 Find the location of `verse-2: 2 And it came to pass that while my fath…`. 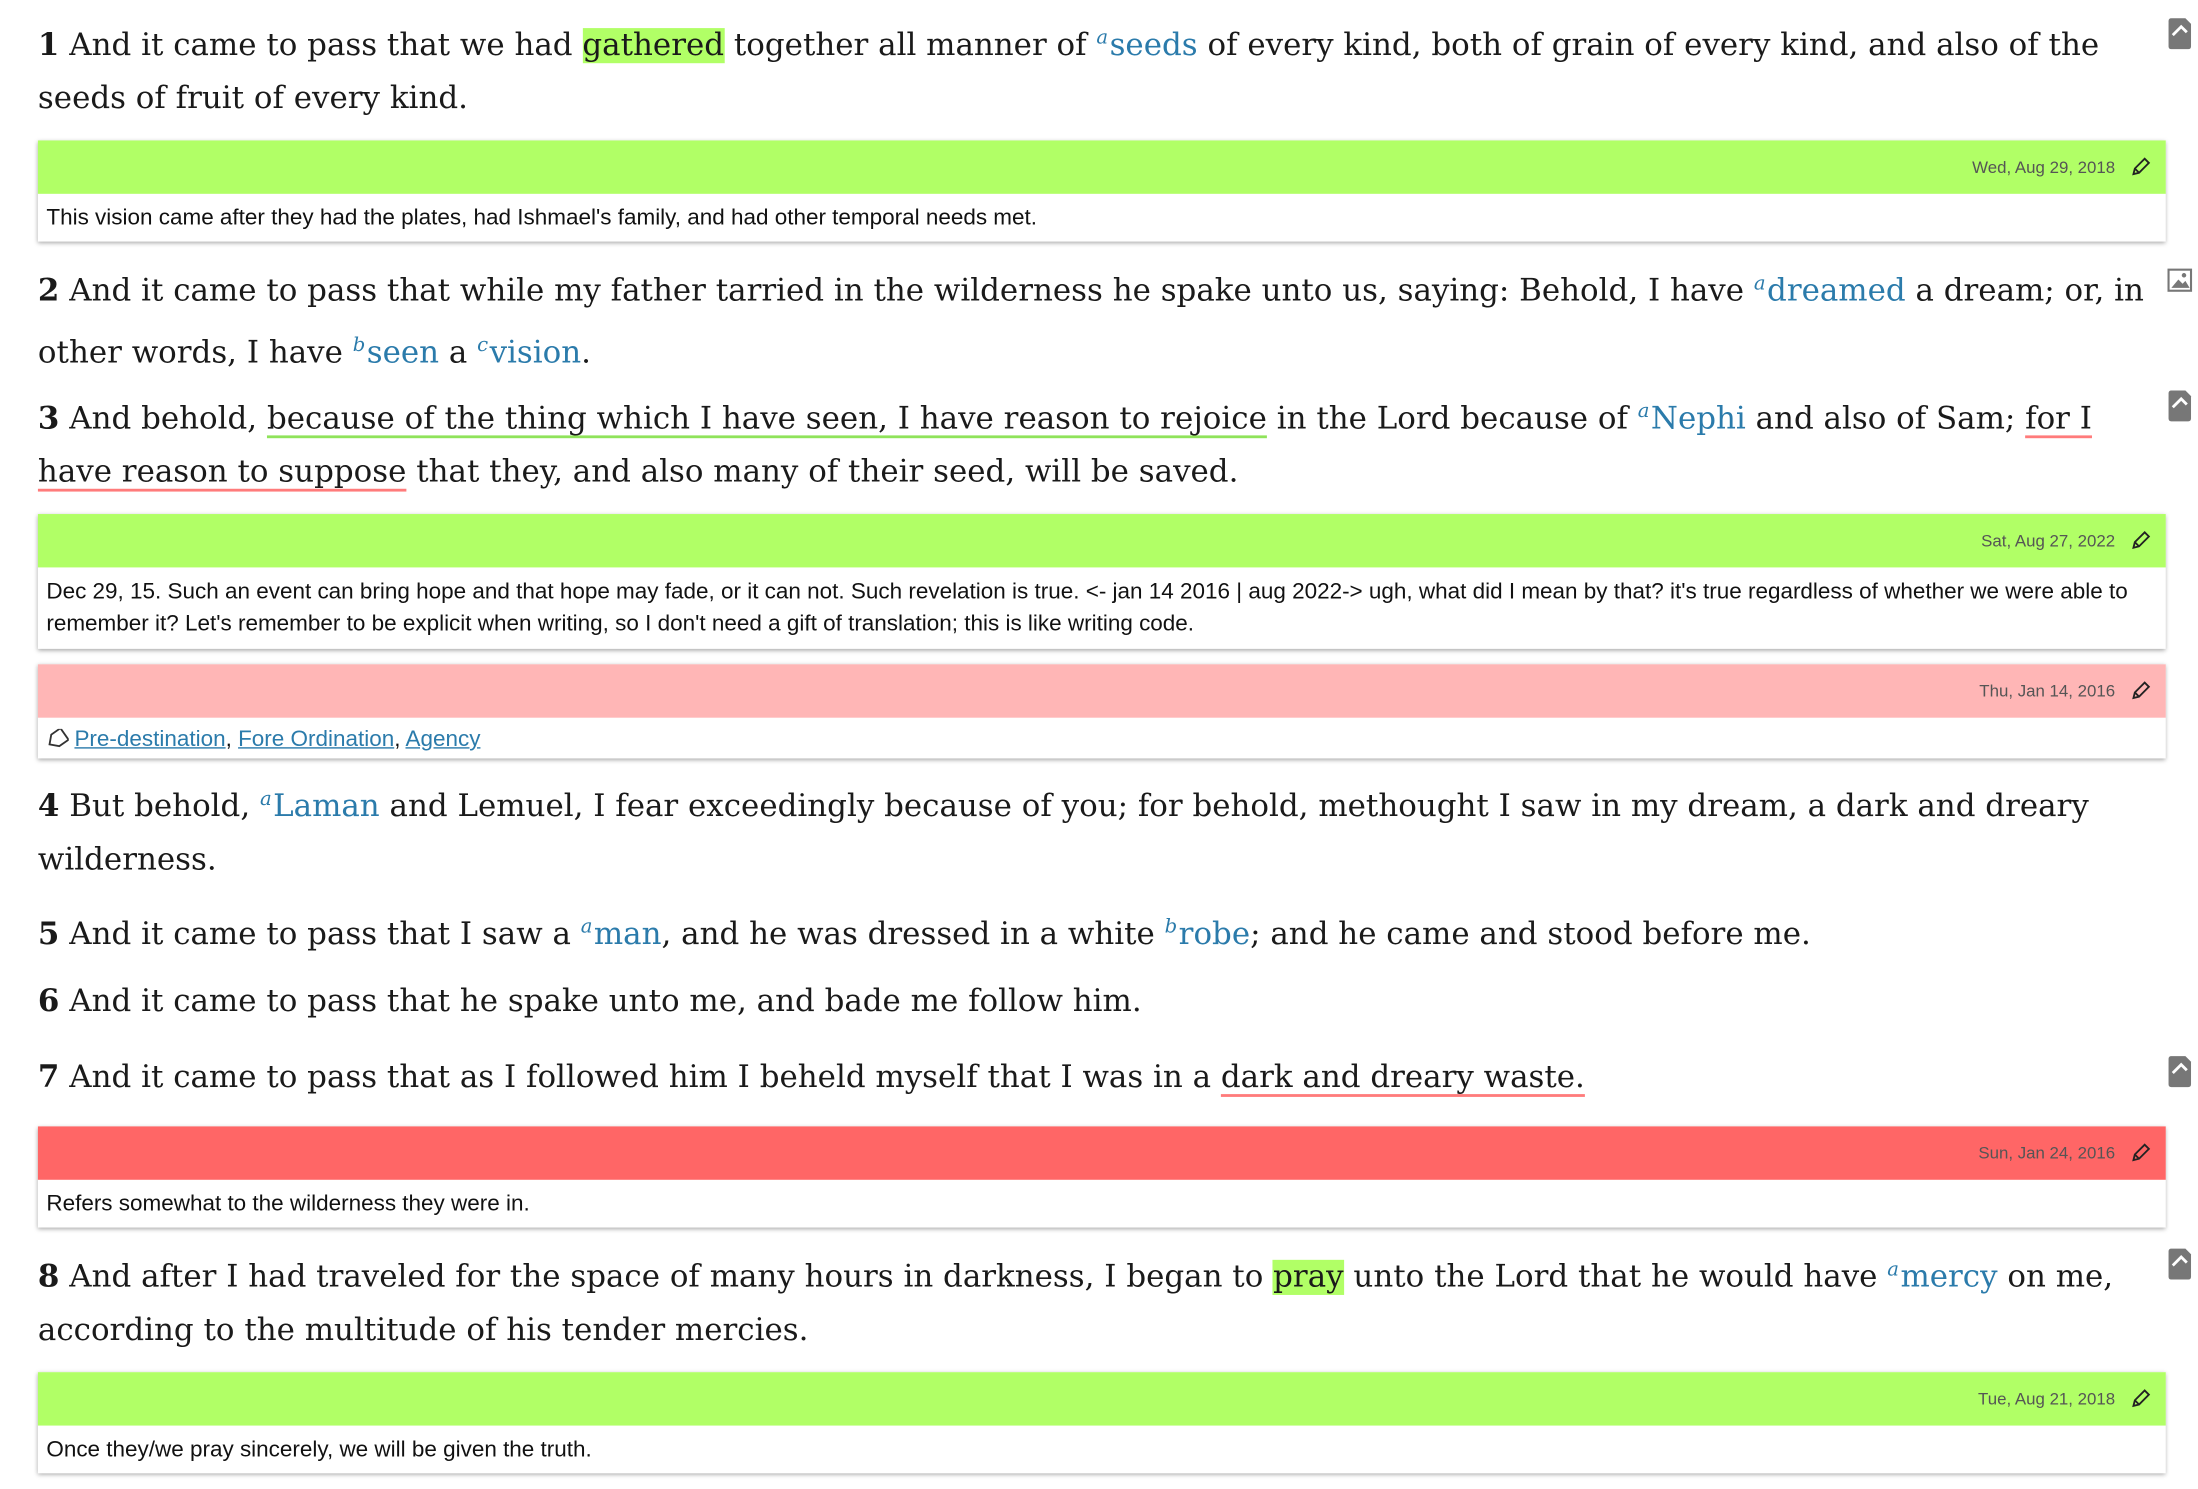

verse-2: 2 And it came to pass that while my fath… is located at coordinates (1095, 319).